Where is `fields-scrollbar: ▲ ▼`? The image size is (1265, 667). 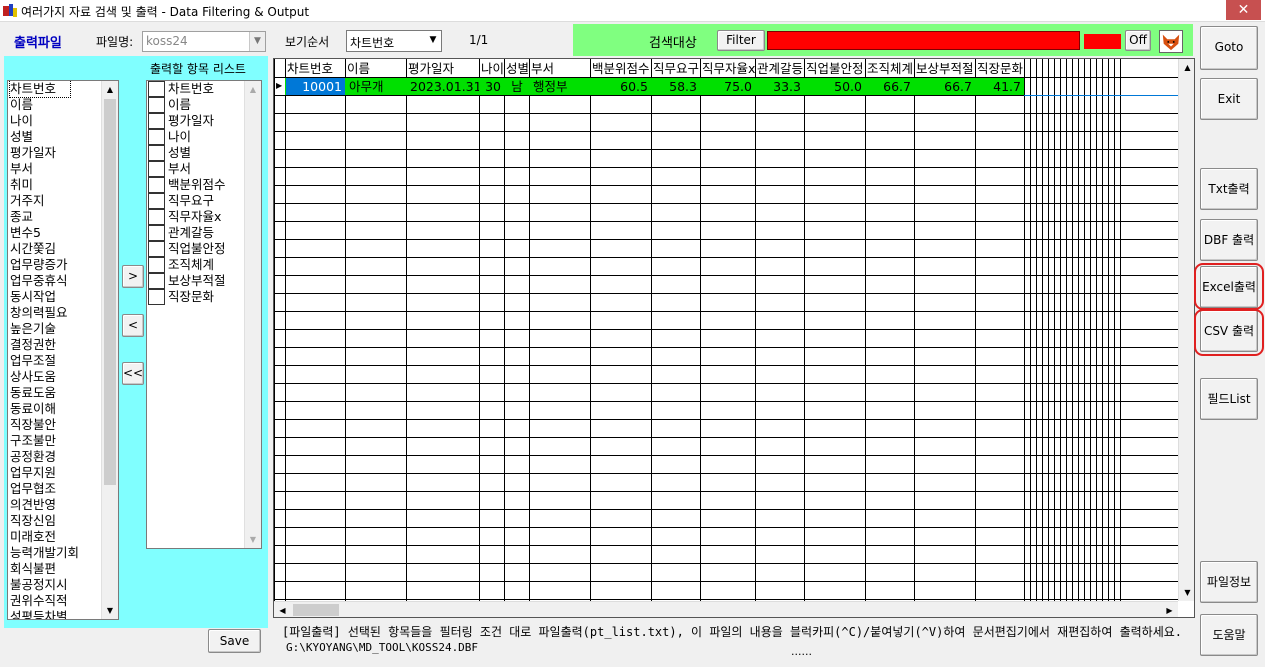 fields-scrollbar: ▲ ▼ is located at coordinates (109, 350).